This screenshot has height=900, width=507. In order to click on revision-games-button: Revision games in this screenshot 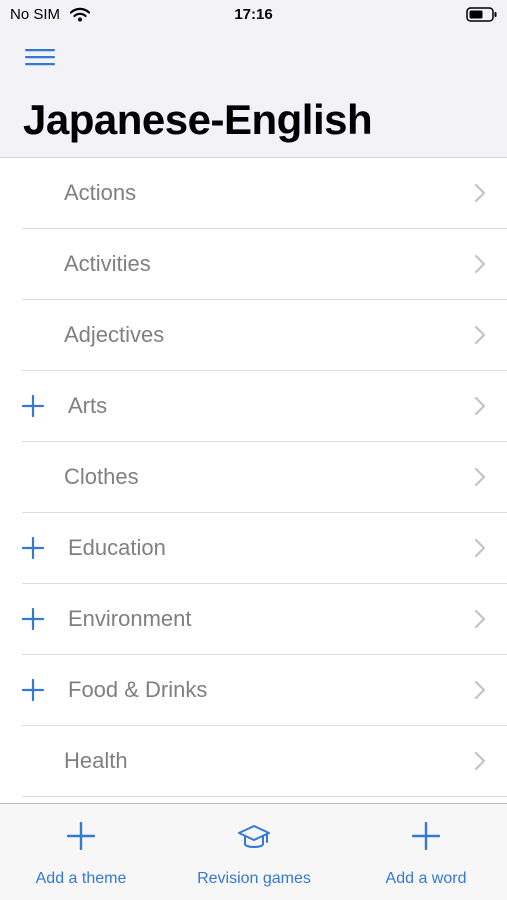, I will do `click(254, 852)`.